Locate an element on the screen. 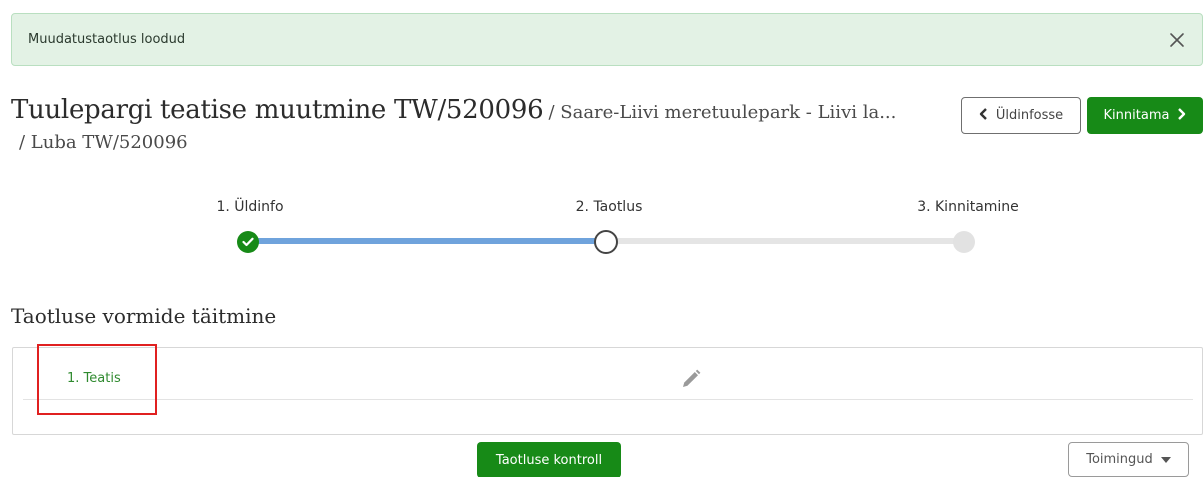 The height and width of the screenshot is (477, 1203). actions-dropdown: Toimingud is located at coordinates (1128, 459).